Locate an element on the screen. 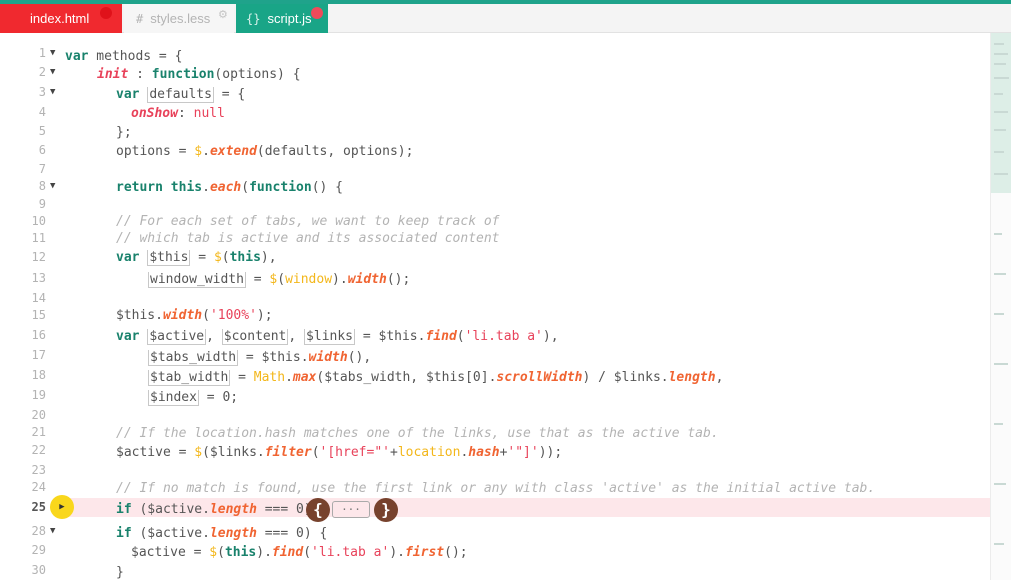  tab-index-html: index.html is located at coordinates (61, 18).